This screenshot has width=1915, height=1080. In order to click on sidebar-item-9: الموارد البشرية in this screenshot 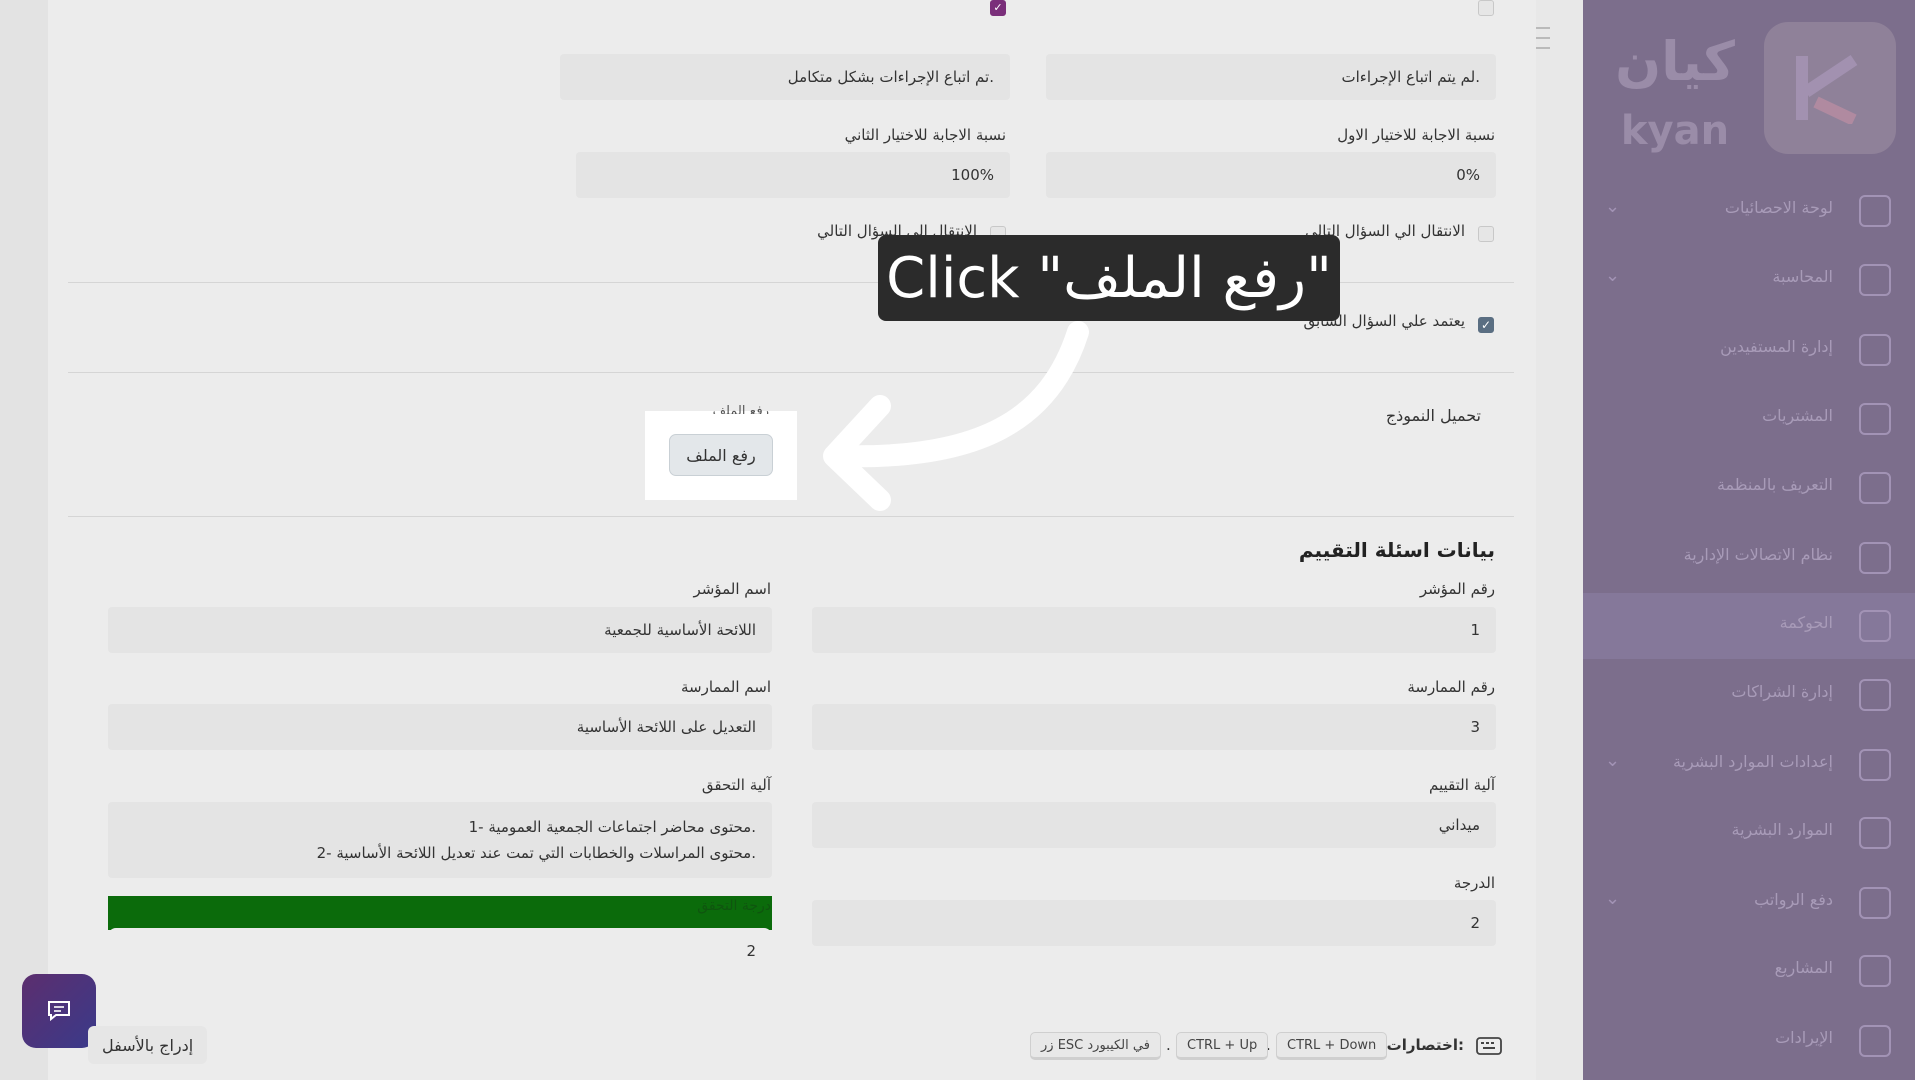, I will do `click(1749, 833)`.